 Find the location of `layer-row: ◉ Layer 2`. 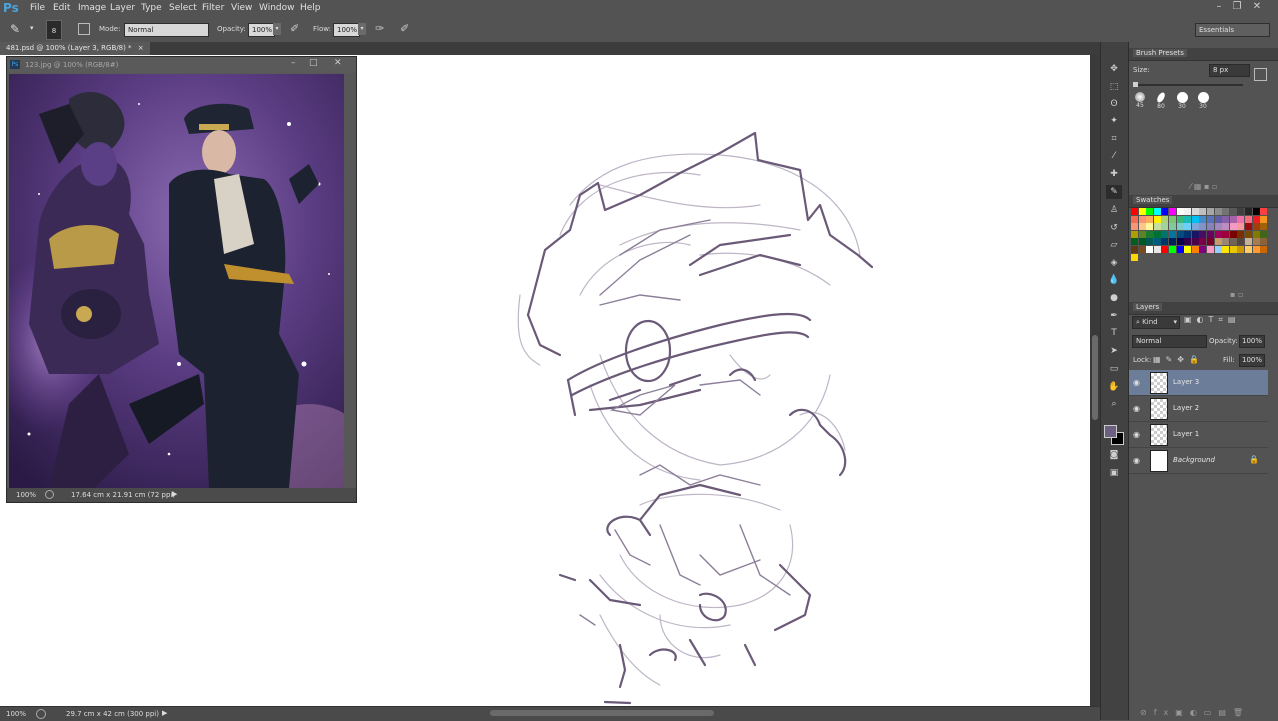

layer-row: ◉ Layer 2 is located at coordinates (1198, 409).